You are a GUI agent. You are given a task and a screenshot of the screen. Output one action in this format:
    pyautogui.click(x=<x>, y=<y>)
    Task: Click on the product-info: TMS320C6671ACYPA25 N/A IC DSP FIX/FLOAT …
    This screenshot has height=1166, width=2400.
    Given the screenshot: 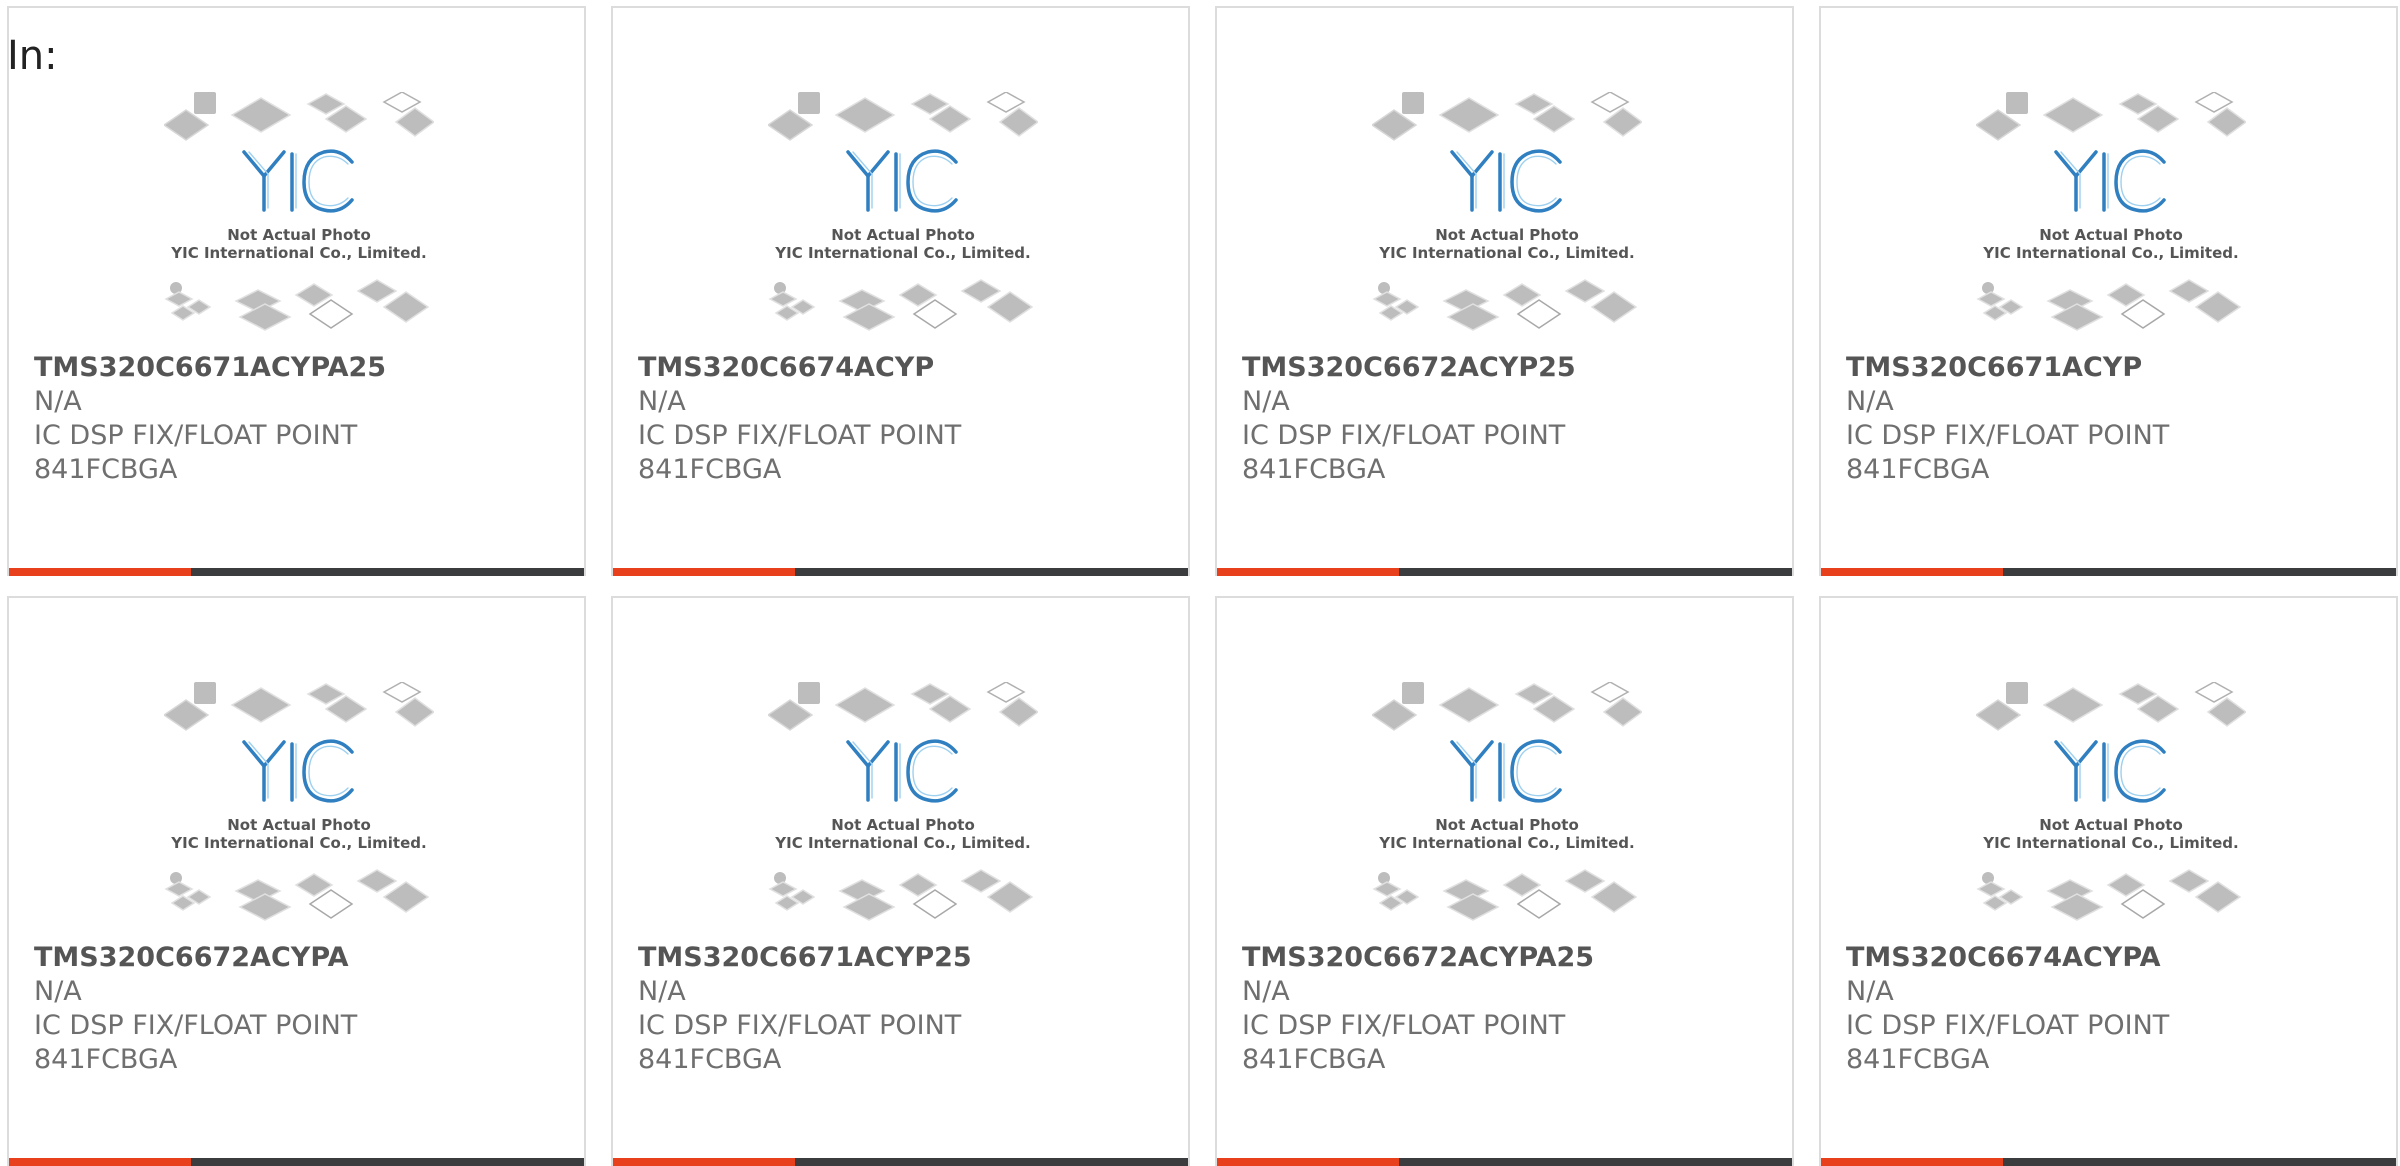 What is the action you would take?
    pyautogui.click(x=303, y=419)
    